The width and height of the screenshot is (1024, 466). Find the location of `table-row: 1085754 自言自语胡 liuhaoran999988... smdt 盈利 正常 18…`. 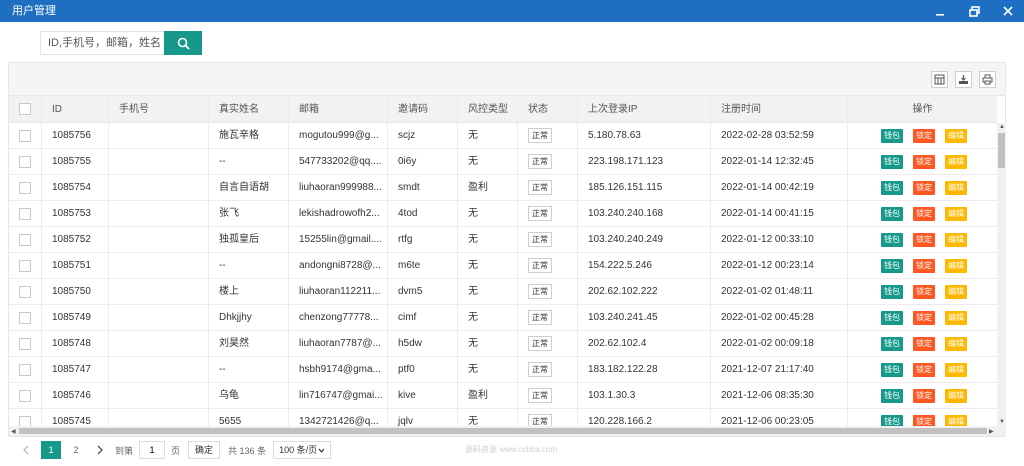

table-row: 1085754 自言自语胡 liuhaoran999988... smdt 盈利 正常 18… is located at coordinates (503, 188).